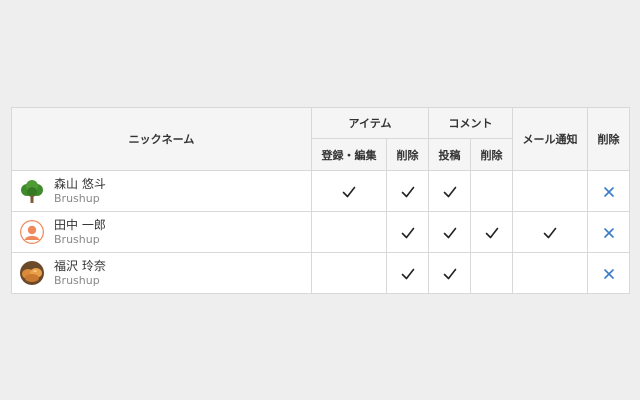 The height and width of the screenshot is (400, 640). Describe the element at coordinates (80, 265) in the screenshot. I see `user-name: 福沢 玲奈` at that location.